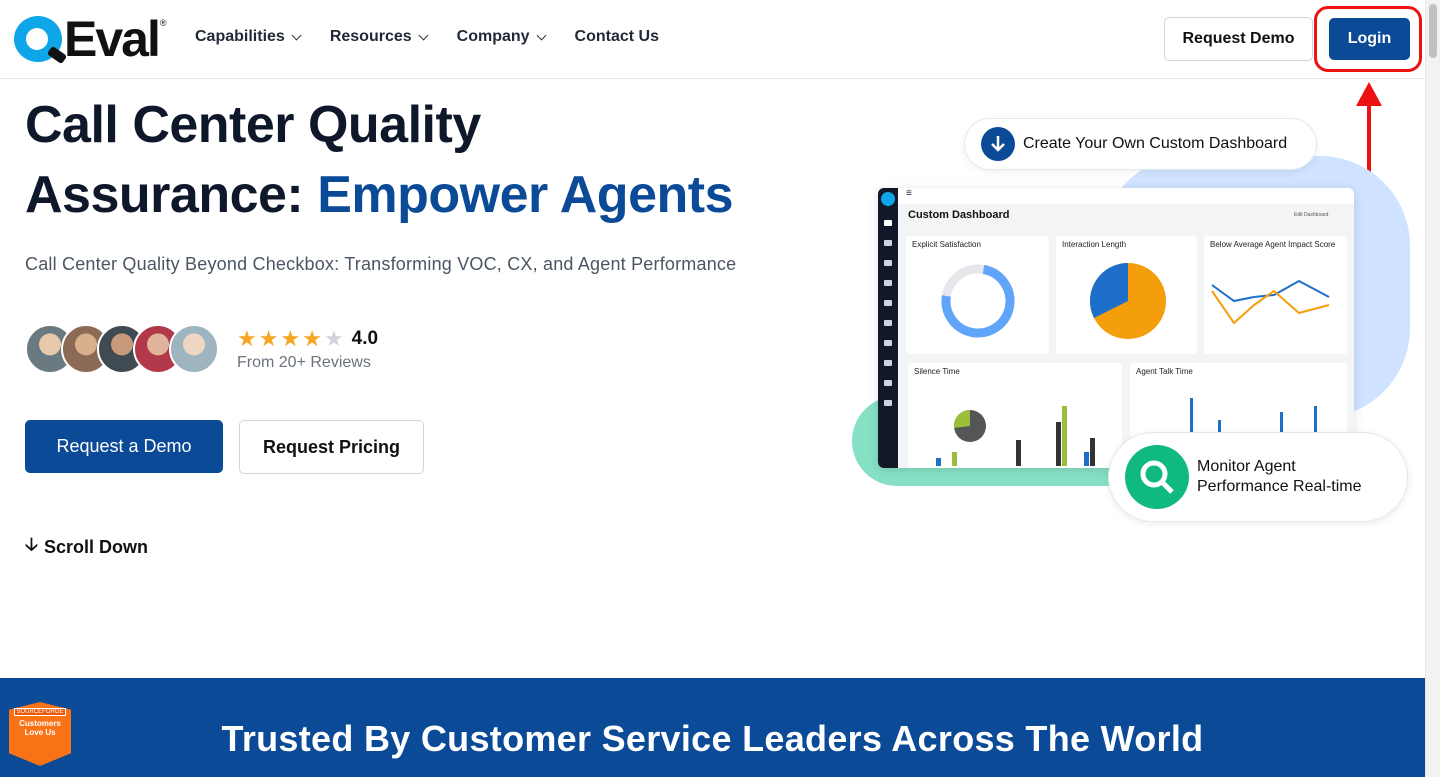 Image resolution: width=1440 pixels, height=777 pixels. Describe the element at coordinates (888, 199) in the screenshot. I see `dashboard-logo-icon` at that location.